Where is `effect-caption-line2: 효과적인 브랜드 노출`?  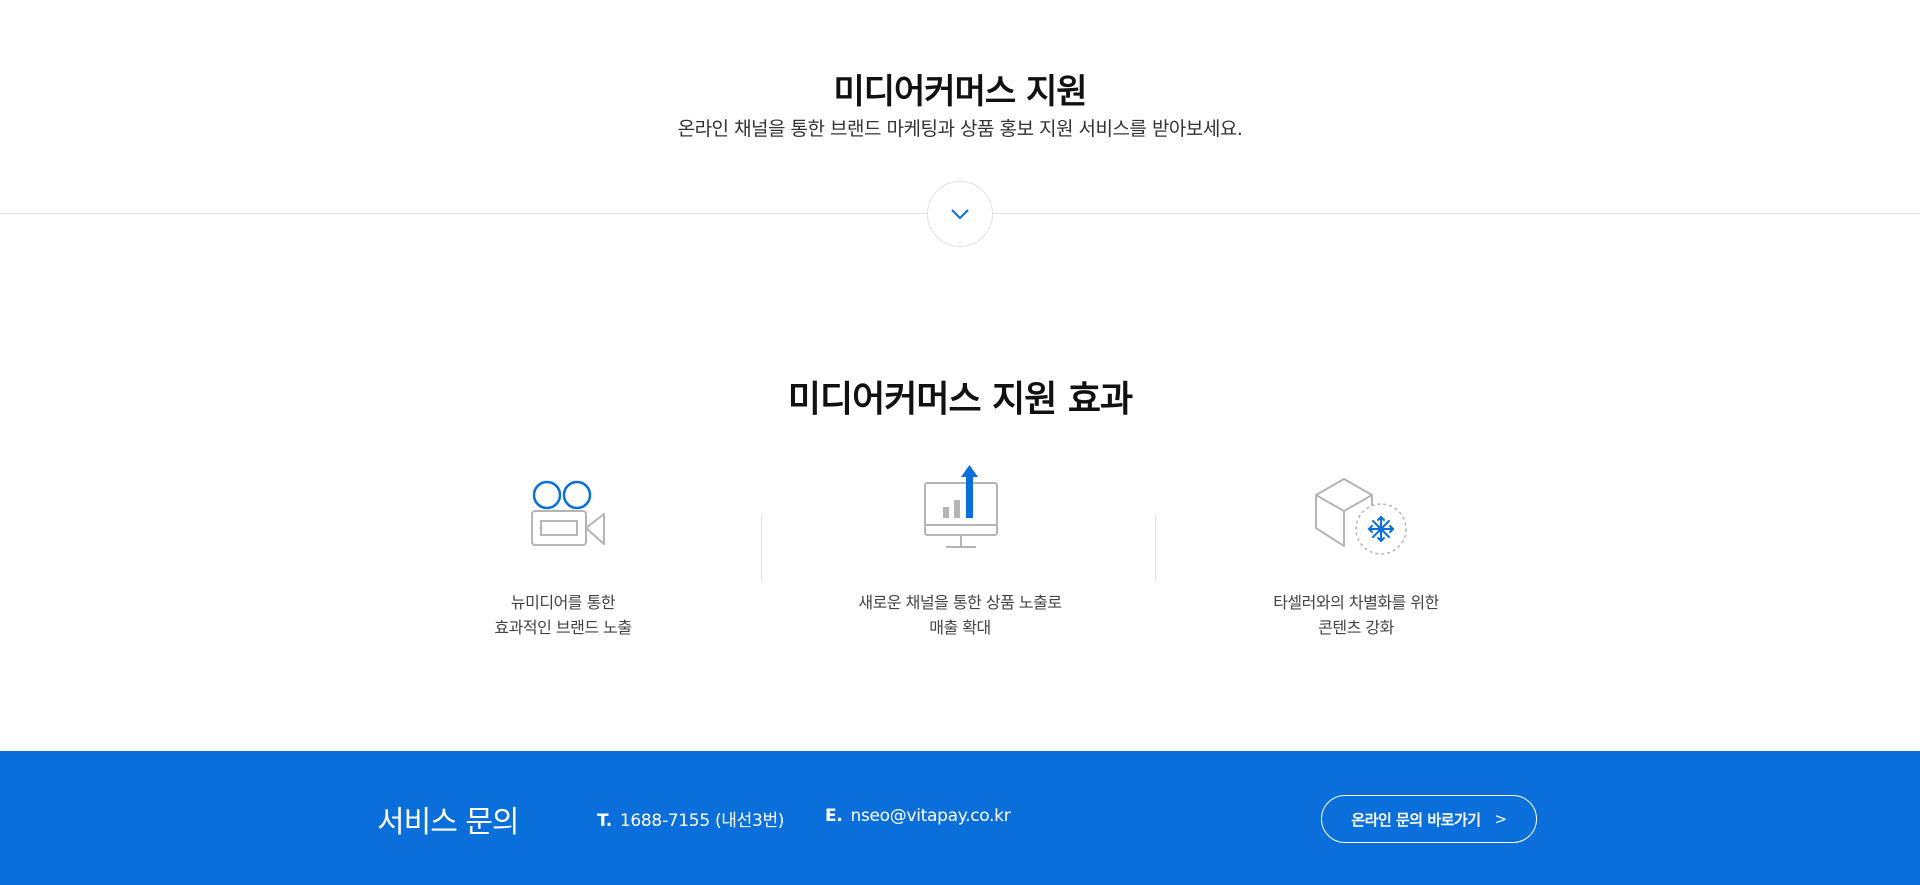
effect-caption-line2: 효과적인 브랜드 노출 is located at coordinates (563, 627).